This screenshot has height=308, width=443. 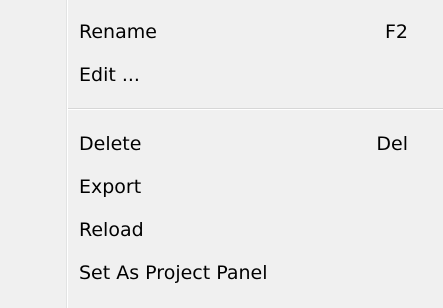 I want to click on menu-item-rename: Rename F2, so click(x=249, y=32).